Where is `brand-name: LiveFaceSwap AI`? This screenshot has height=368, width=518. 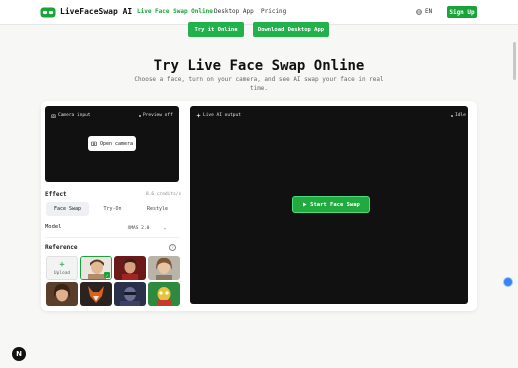 brand-name: LiveFaceSwap AI is located at coordinates (96, 11).